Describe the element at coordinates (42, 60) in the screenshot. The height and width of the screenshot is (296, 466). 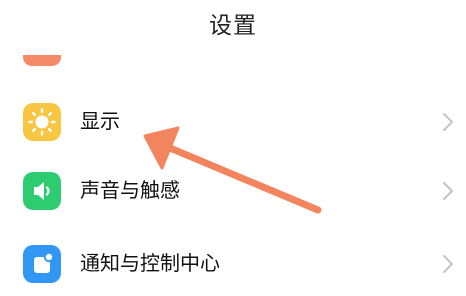
I see `partial-settings-icon` at that location.